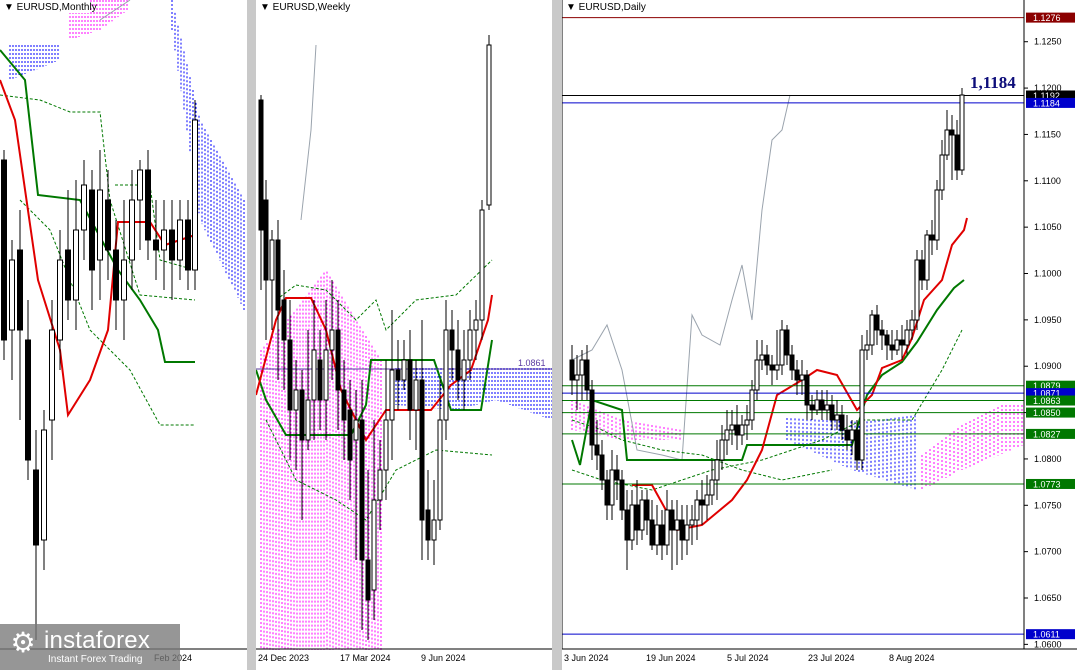 This screenshot has height=670, width=1077. Describe the element at coordinates (1048, 274) in the screenshot. I see `y-tick-label: 1.1000` at that location.